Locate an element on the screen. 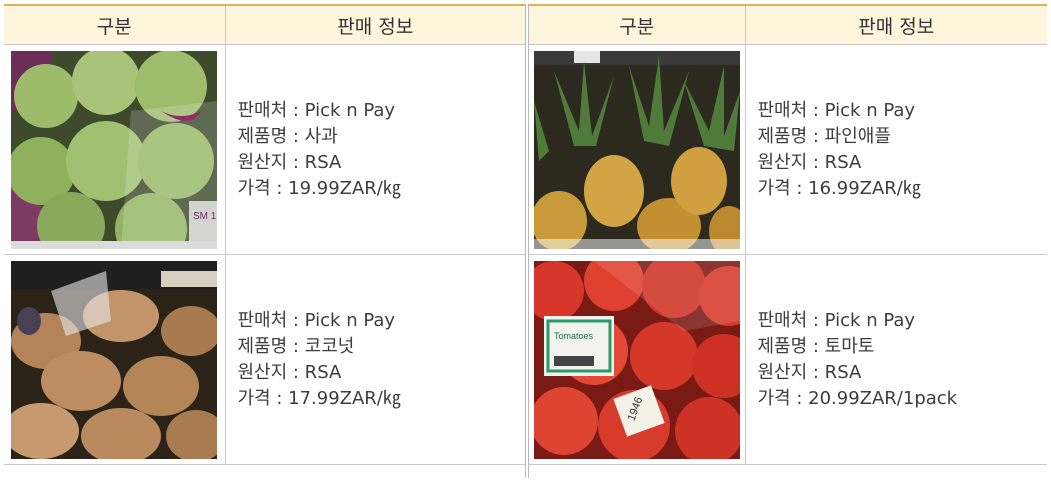 Image resolution: width=1051 pixels, height=482 pixels. tomatoes-pack-photo: Tomatoes 1946 is located at coordinates (636, 359).